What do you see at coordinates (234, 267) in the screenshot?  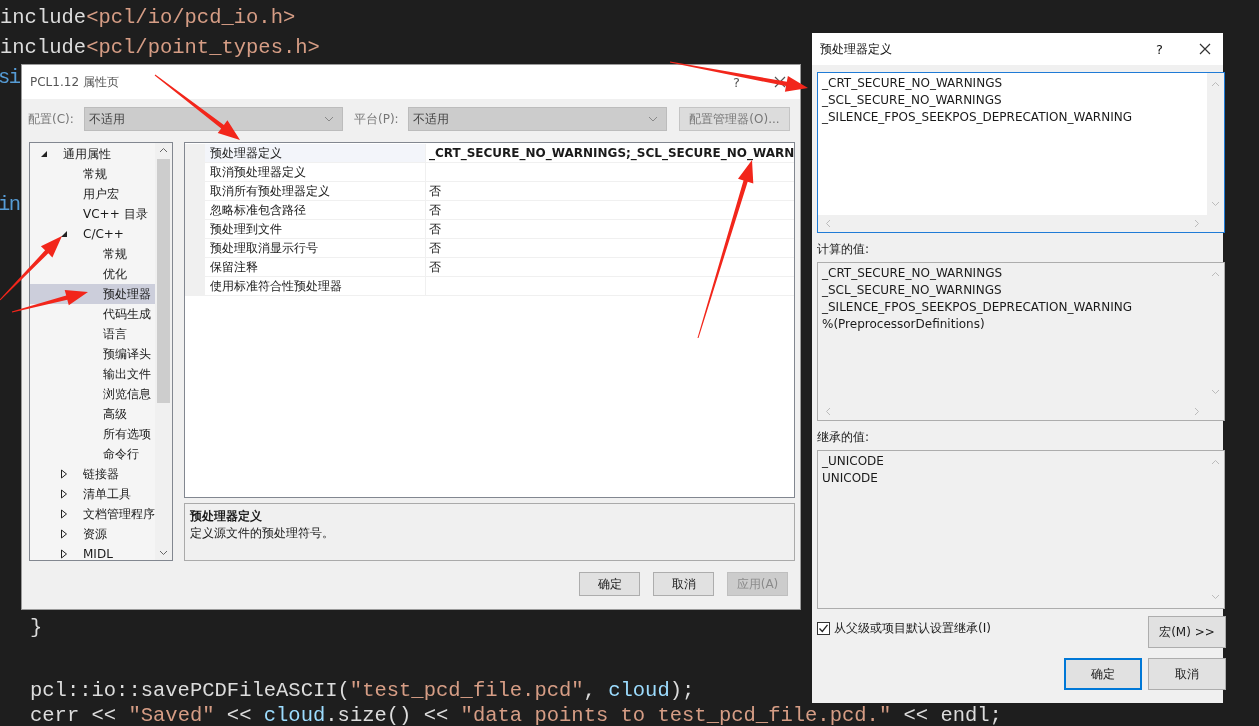 I see `property-name: 保留注释` at bounding box center [234, 267].